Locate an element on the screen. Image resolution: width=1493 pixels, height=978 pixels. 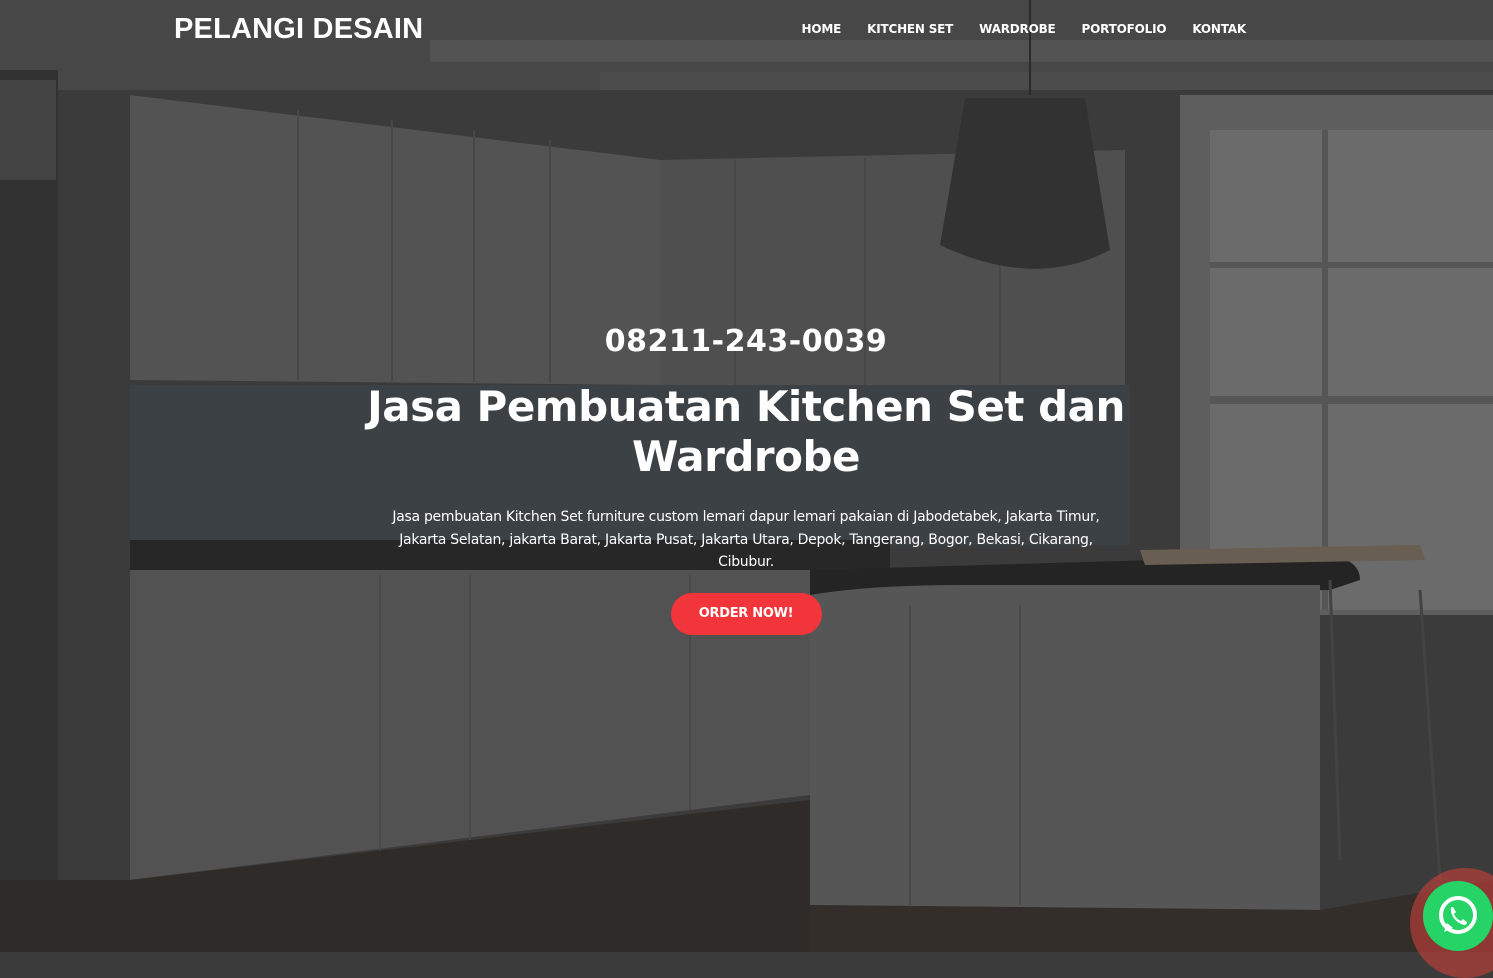
nav-home: HOME is located at coordinates (822, 29).